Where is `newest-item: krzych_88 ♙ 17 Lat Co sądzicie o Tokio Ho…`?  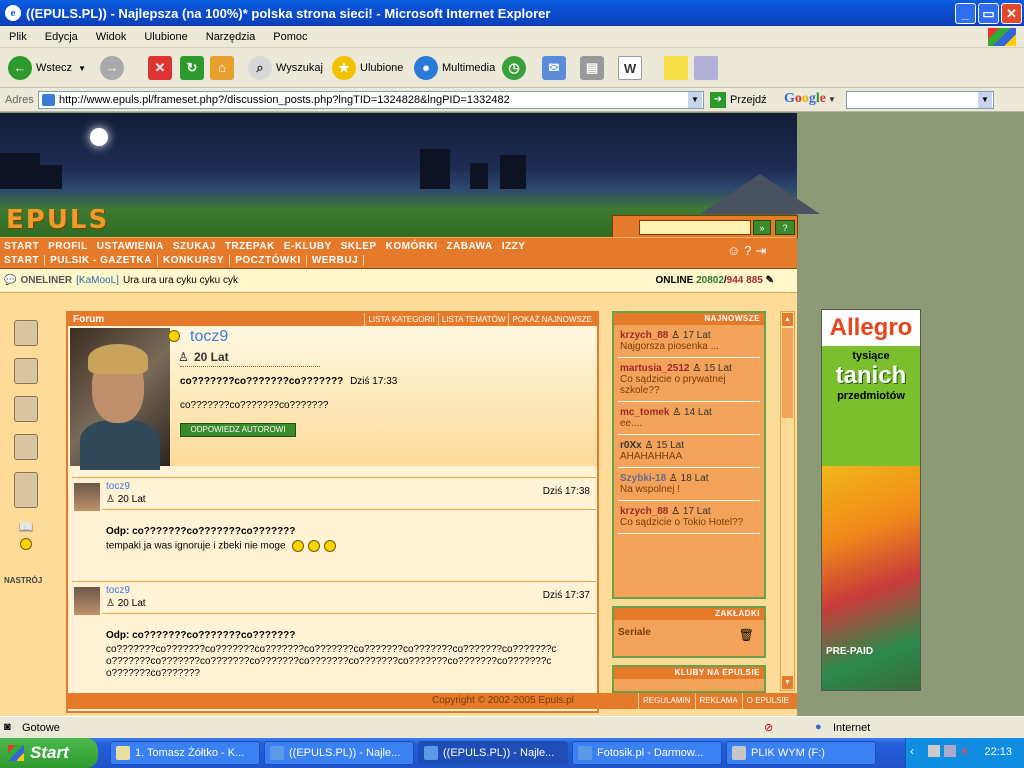
newest-item: krzych_88 ♙ 17 Lat Co sądzicie o Tokio Ho… is located at coordinates (689, 517).